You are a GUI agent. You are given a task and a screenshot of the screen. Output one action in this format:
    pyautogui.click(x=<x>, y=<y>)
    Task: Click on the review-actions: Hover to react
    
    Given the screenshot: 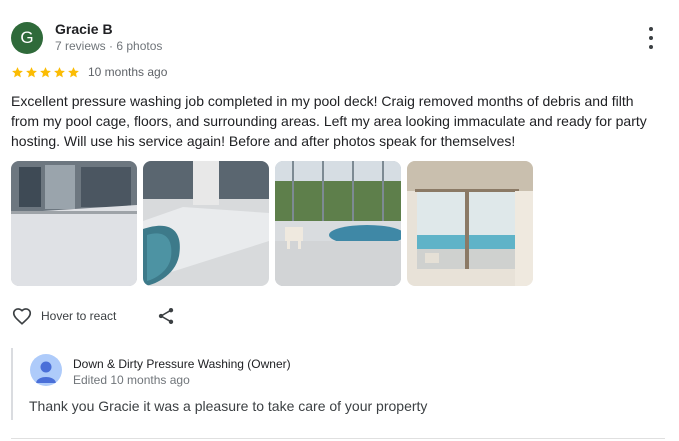 What is the action you would take?
    pyautogui.click(x=93, y=316)
    